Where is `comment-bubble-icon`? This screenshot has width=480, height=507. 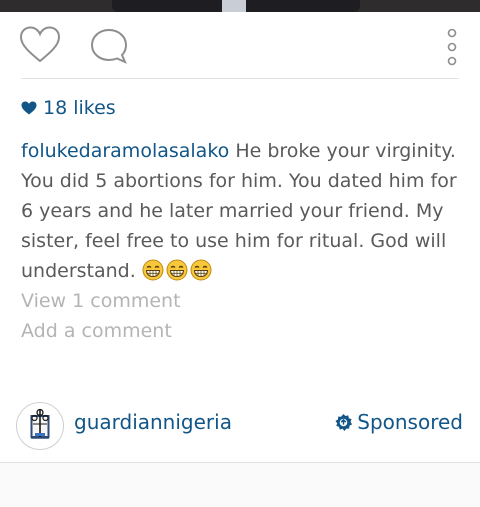 comment-bubble-icon is located at coordinates (109, 46).